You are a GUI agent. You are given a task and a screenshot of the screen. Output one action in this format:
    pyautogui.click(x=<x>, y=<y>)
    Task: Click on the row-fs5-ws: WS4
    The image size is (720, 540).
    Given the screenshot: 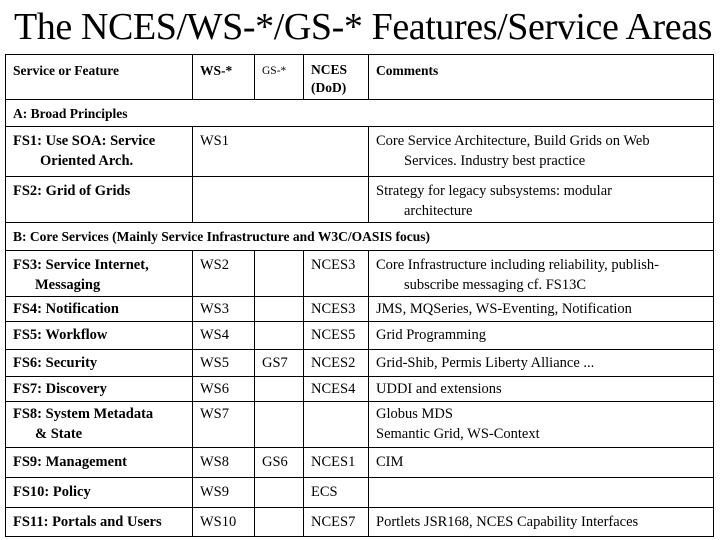 What is the action you would take?
    pyautogui.click(x=223, y=335)
    